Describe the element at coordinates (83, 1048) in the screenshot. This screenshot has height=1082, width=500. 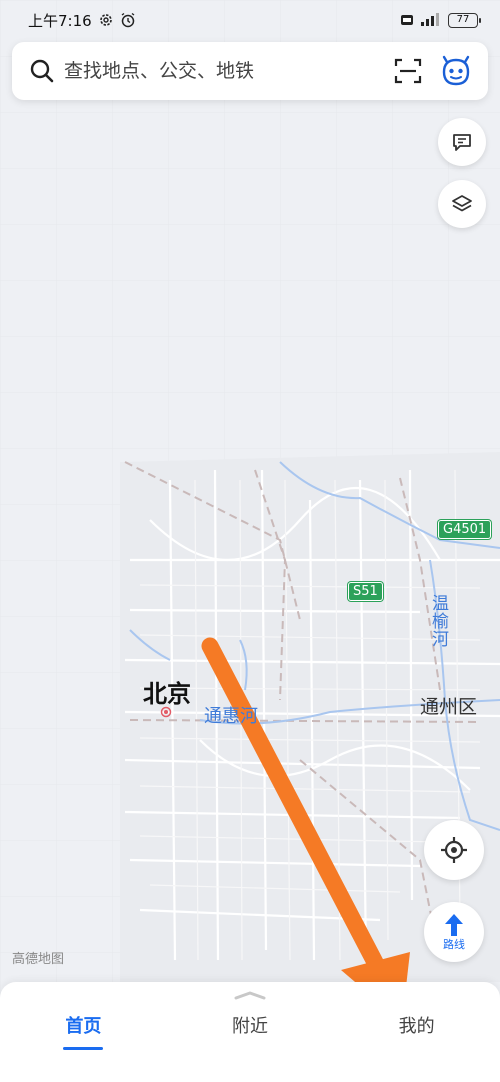
I see `active-tab-indicator` at that location.